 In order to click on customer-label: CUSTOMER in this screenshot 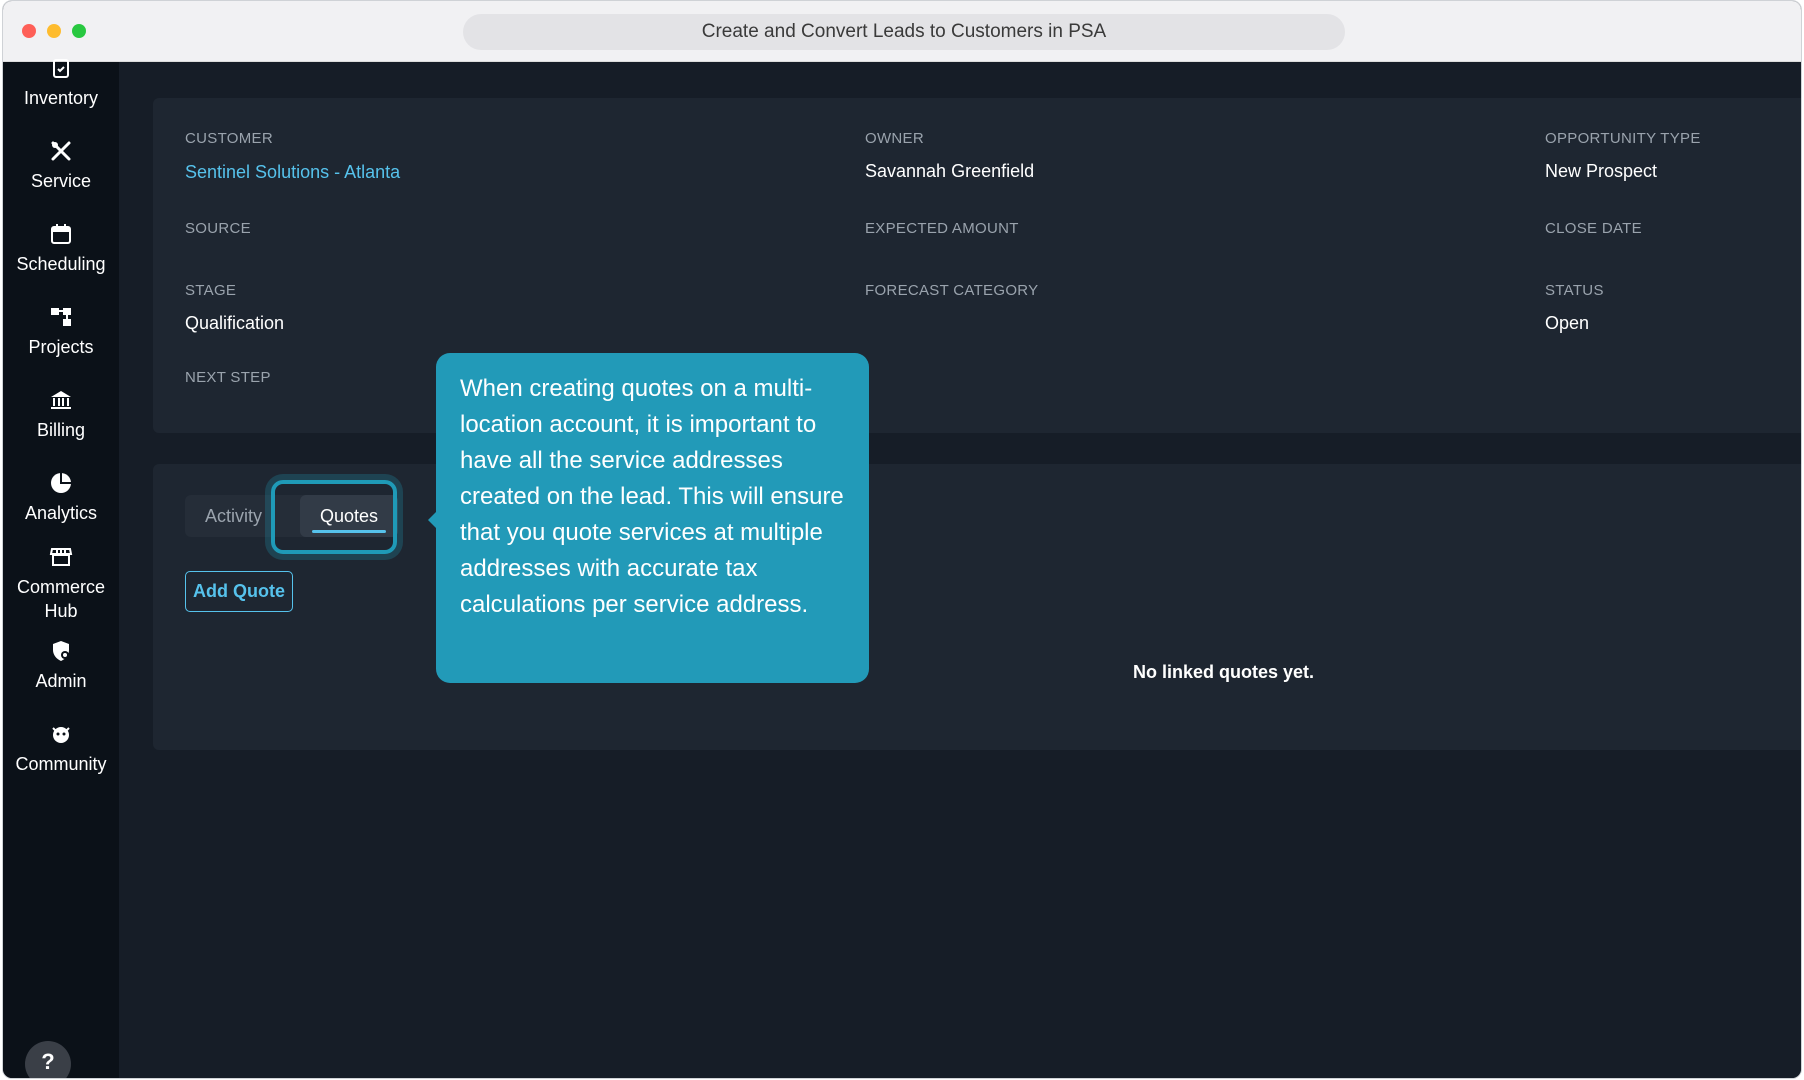, I will do `click(229, 138)`.